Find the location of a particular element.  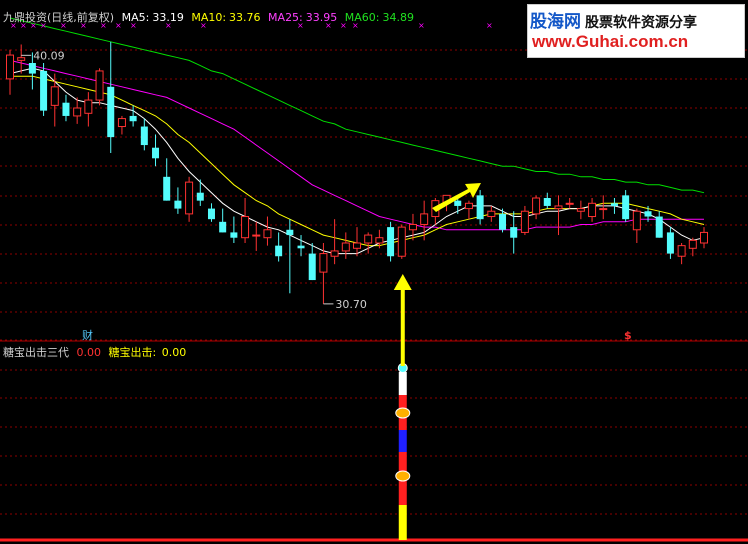

logo-line-1: 股海网 股票软件资源分享 is located at coordinates (613, 19).